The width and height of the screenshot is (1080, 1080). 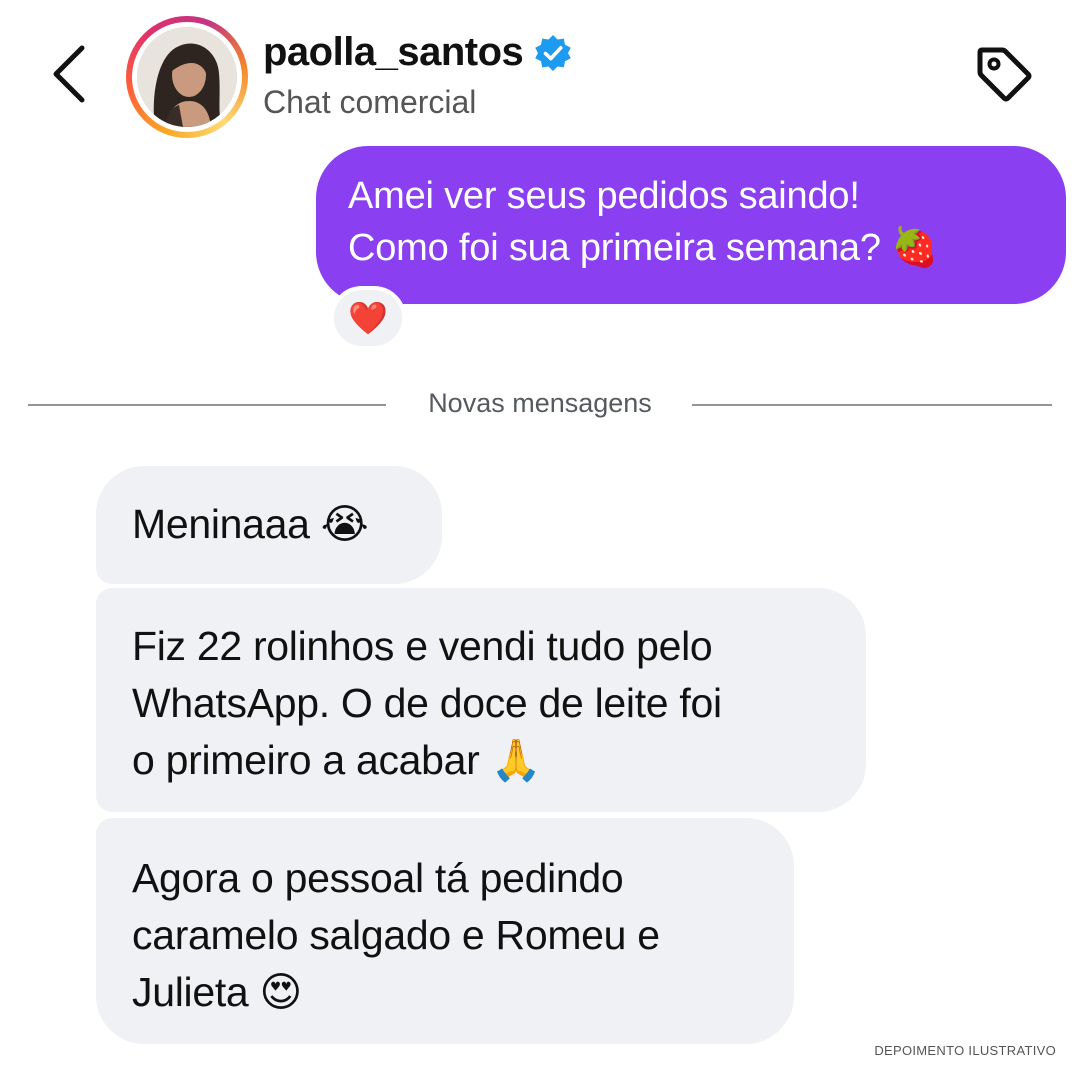 I want to click on chevron-left-icon, so click(x=69, y=74).